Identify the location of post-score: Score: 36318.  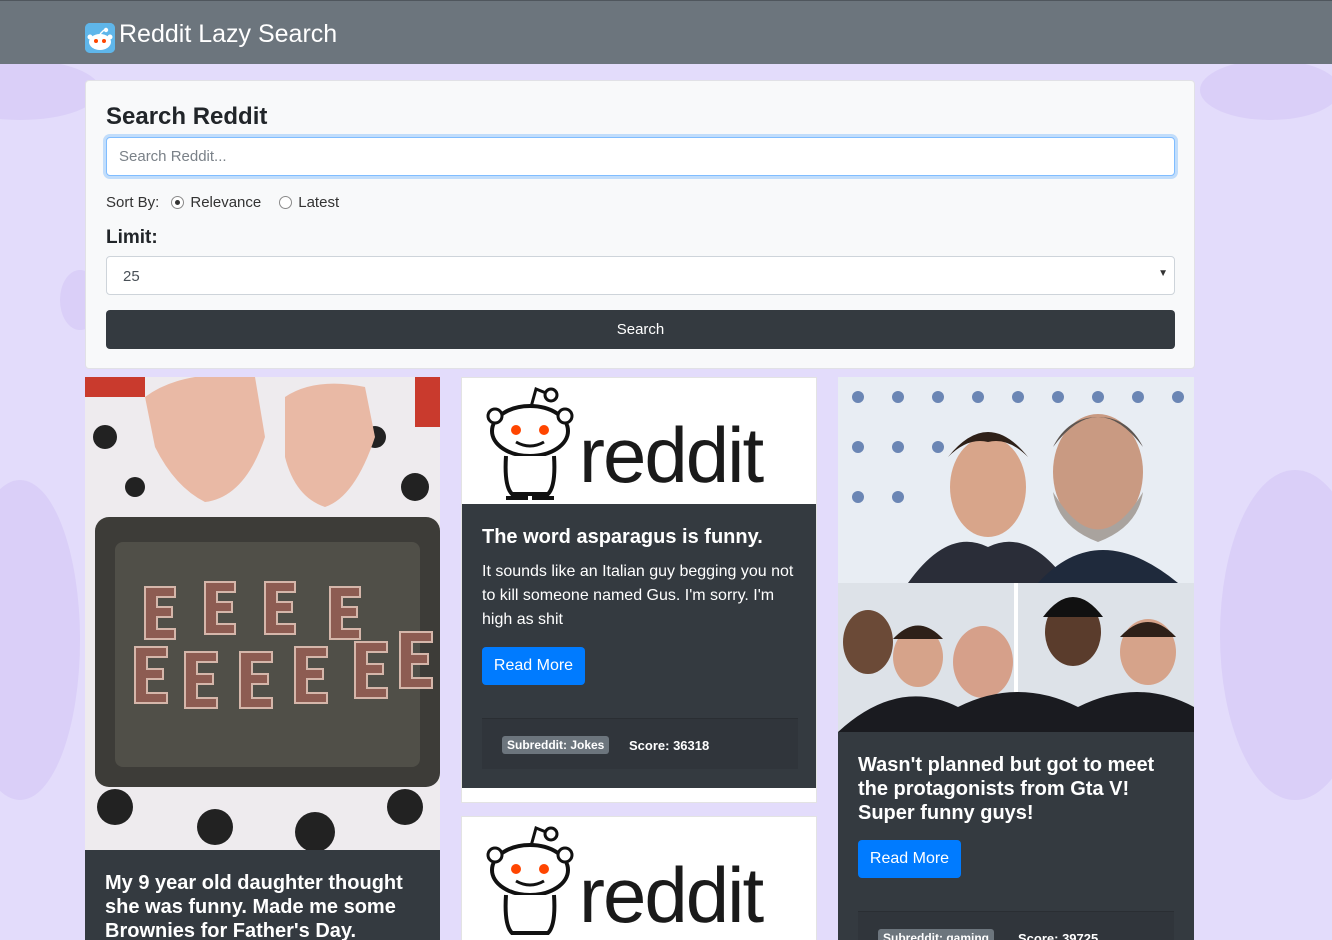
(669, 745).